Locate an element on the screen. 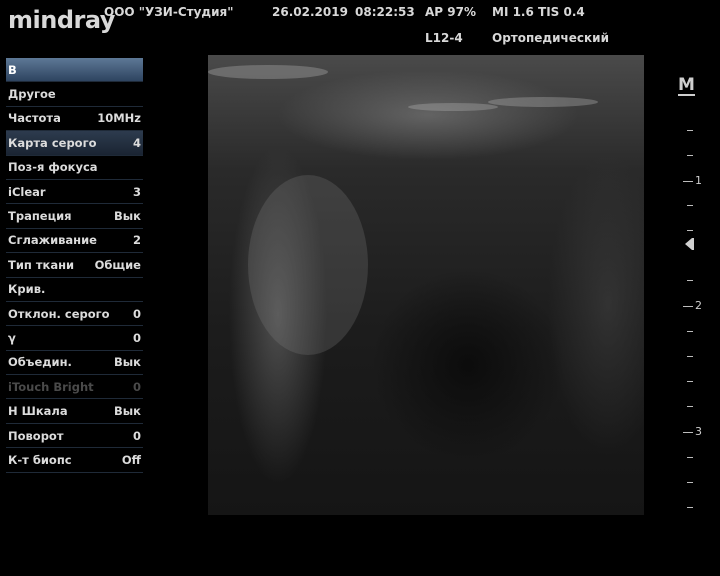 The image size is (720, 576). menu-item-label: iClear is located at coordinates (27, 191).